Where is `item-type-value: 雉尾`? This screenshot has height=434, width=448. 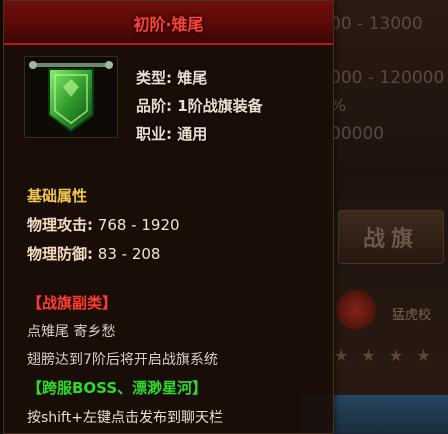
item-type-value: 雉尾 is located at coordinates (192, 78).